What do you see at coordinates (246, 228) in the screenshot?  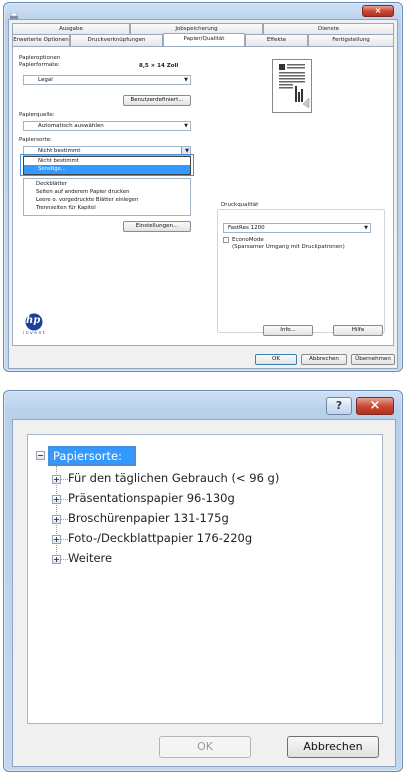 I see `print-quality-combo-text: FastRes 1200` at bounding box center [246, 228].